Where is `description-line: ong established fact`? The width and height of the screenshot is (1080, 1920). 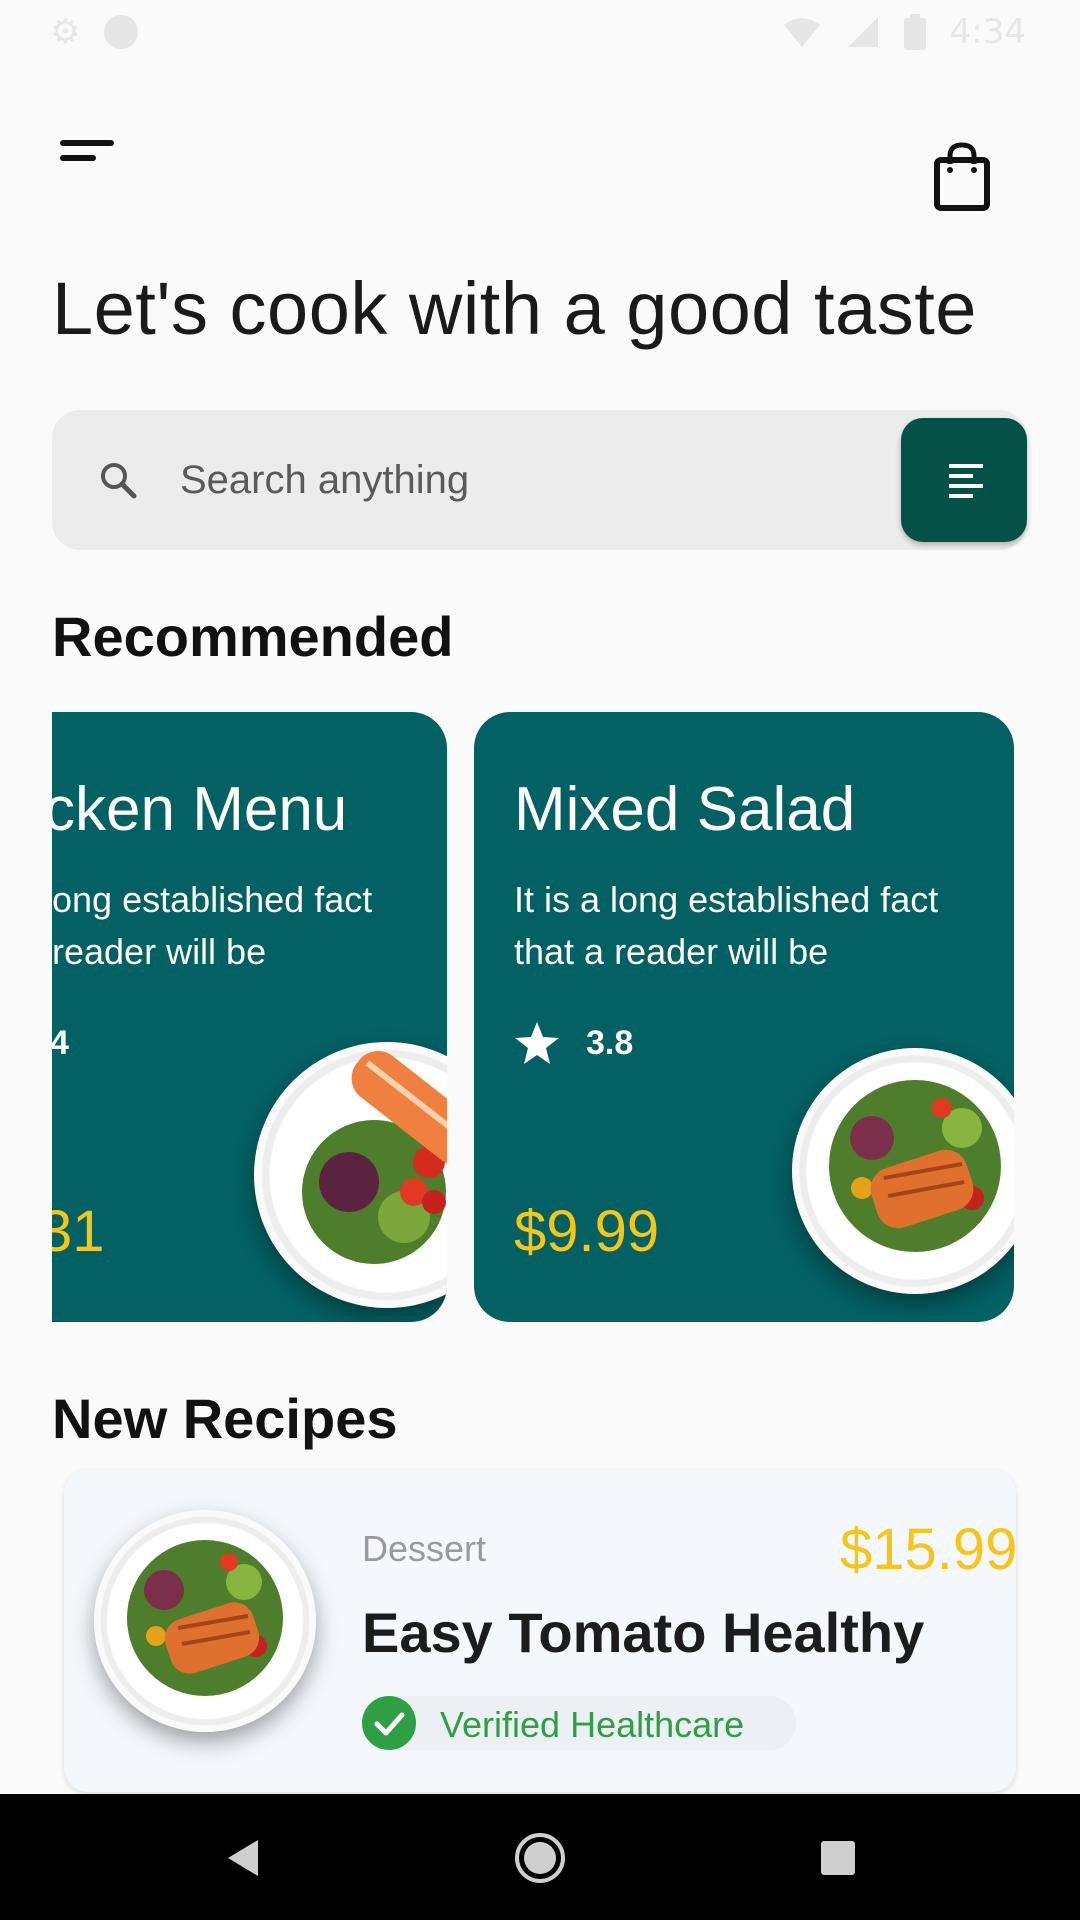 description-line: ong established fact is located at coordinates (212, 899).